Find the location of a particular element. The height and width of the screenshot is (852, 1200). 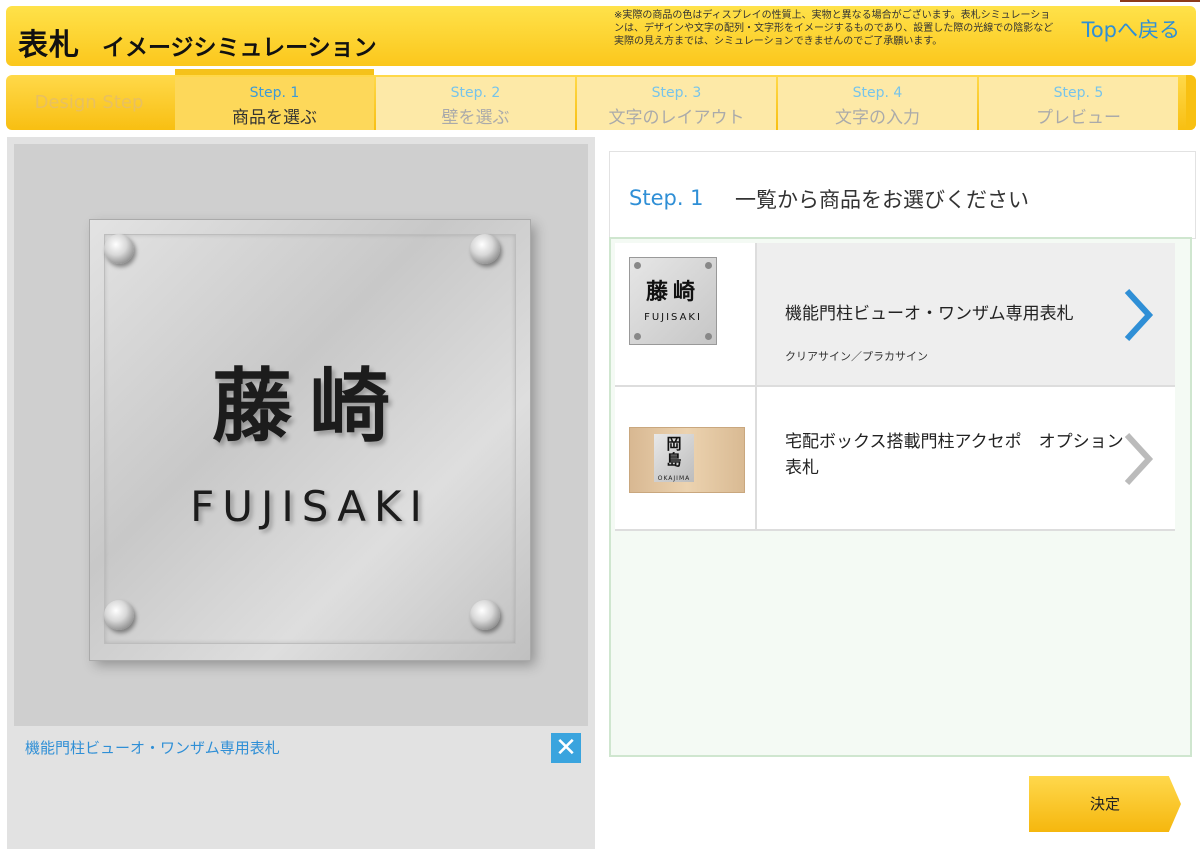

thumbnail-kanji: 藤崎 is located at coordinates (672, 292).